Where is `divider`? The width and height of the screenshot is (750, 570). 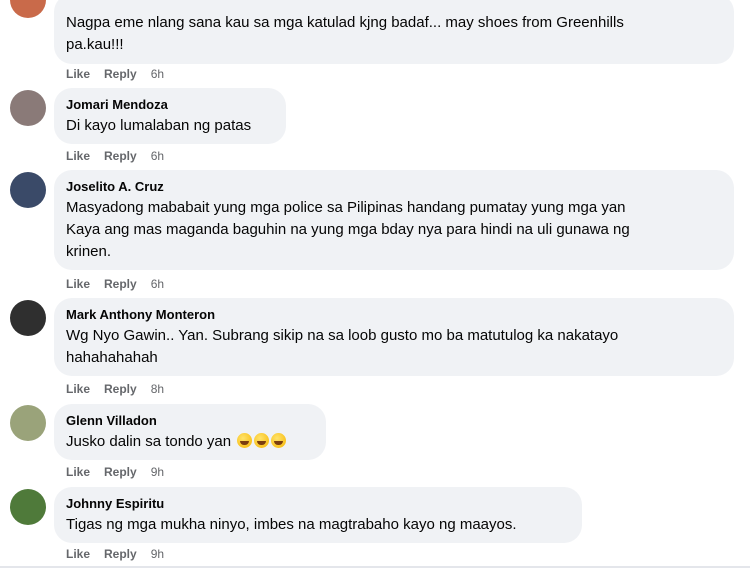
divider is located at coordinates (375, 567).